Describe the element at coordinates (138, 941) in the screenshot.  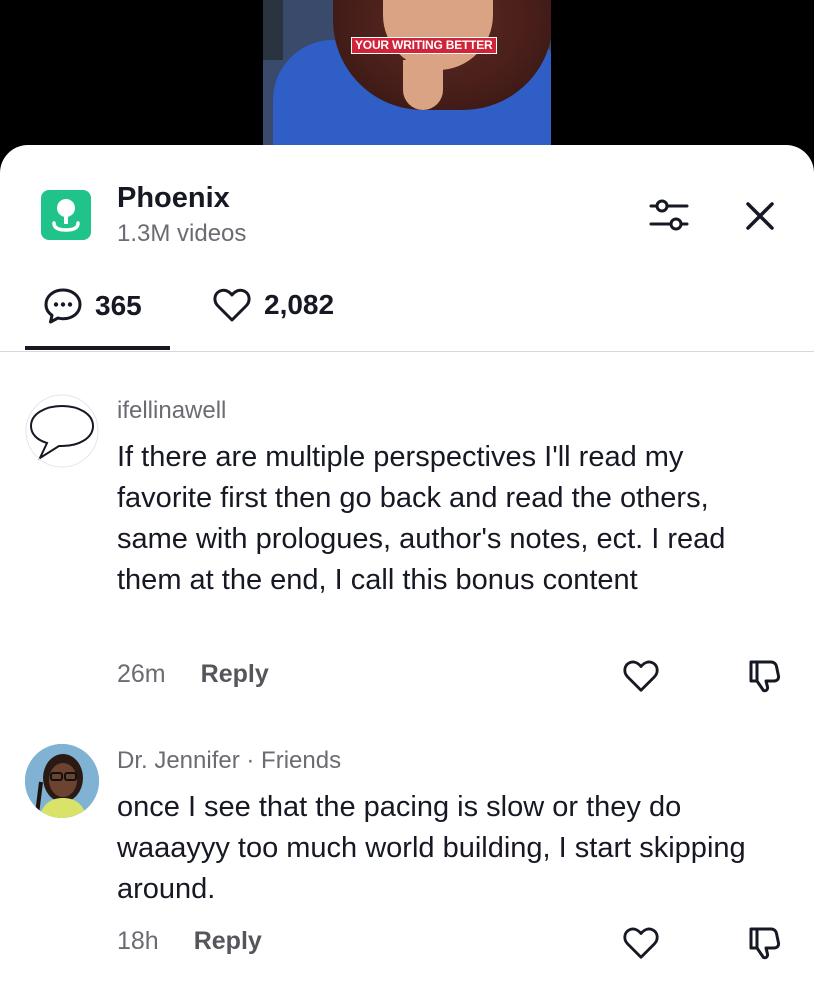
I see `comment-time: 18h` at that location.